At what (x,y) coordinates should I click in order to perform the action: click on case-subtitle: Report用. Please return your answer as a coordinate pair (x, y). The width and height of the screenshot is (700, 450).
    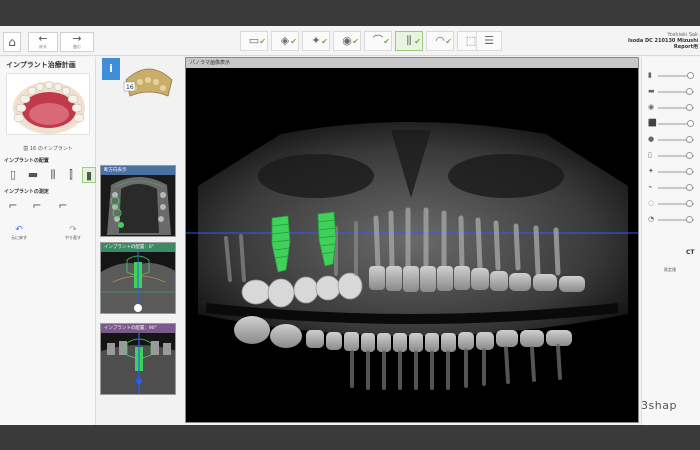
    Looking at the image, I should click on (685, 47).